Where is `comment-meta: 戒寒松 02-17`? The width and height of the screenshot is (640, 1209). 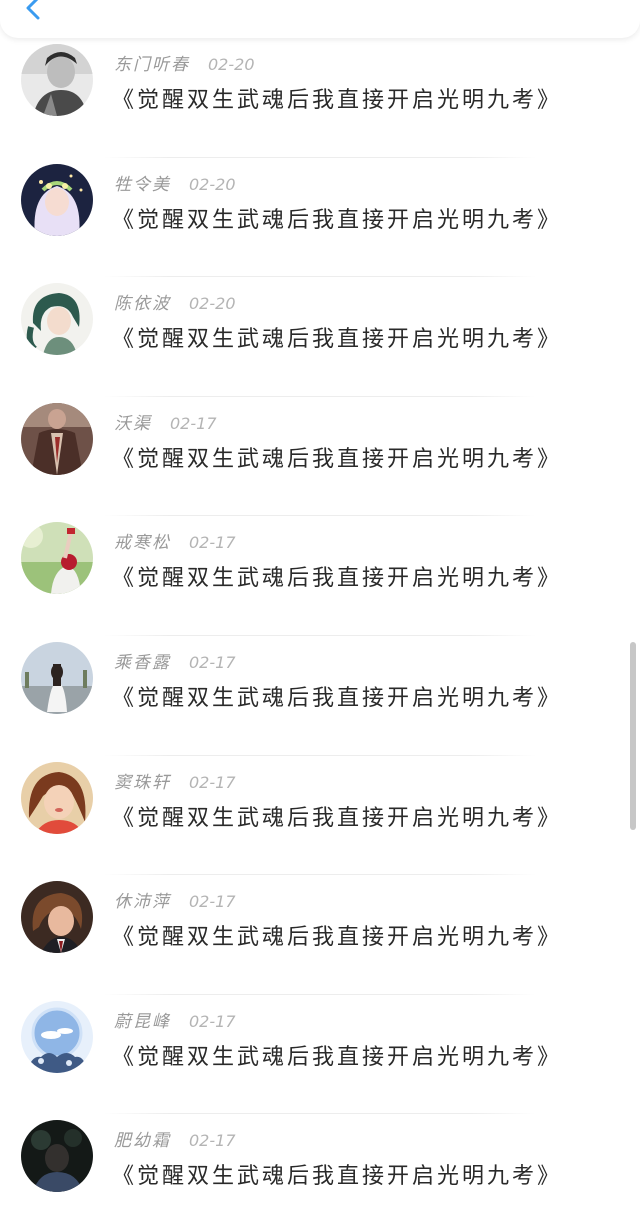 comment-meta: 戒寒松 02-17 is located at coordinates (175, 541).